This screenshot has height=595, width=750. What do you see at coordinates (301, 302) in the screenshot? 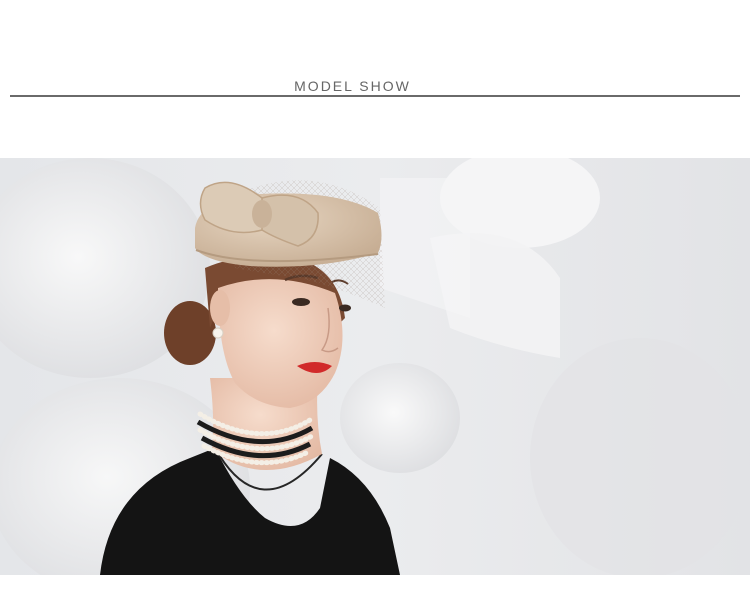
I see `left-eye` at bounding box center [301, 302].